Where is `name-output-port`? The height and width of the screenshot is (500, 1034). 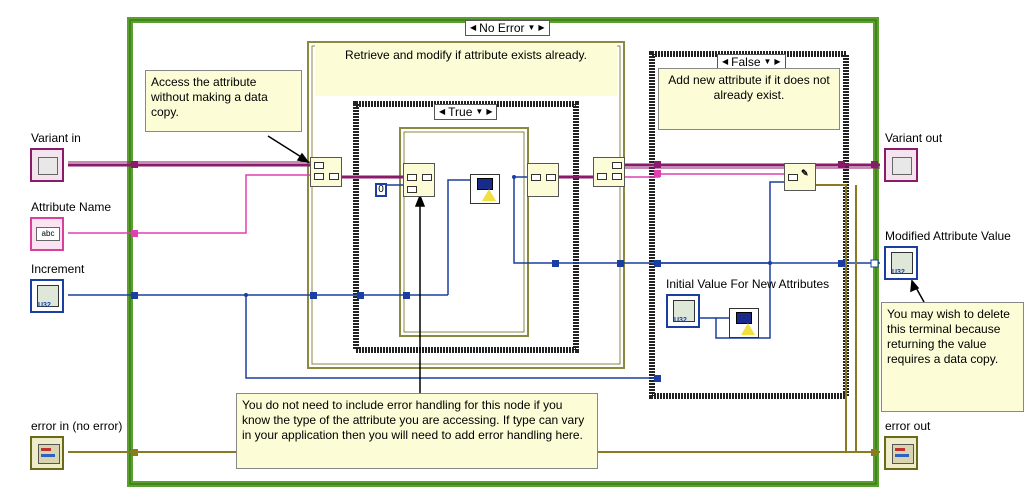 name-output-port is located at coordinates (602, 176).